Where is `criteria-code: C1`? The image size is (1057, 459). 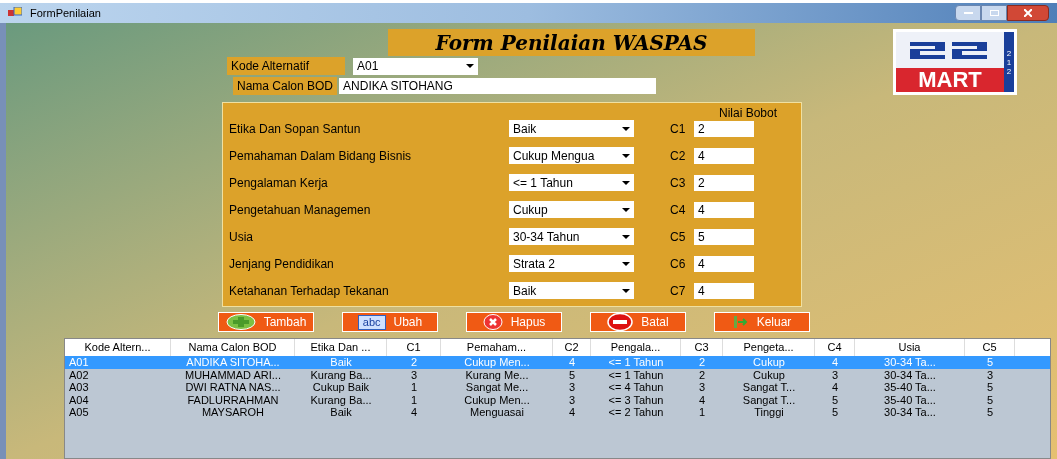 criteria-code: C1 is located at coordinates (678, 129).